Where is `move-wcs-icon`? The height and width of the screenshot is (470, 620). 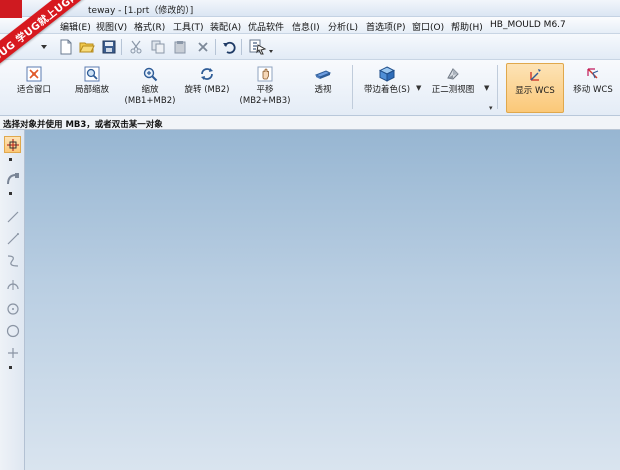
move-wcs-icon is located at coordinates (593, 74).